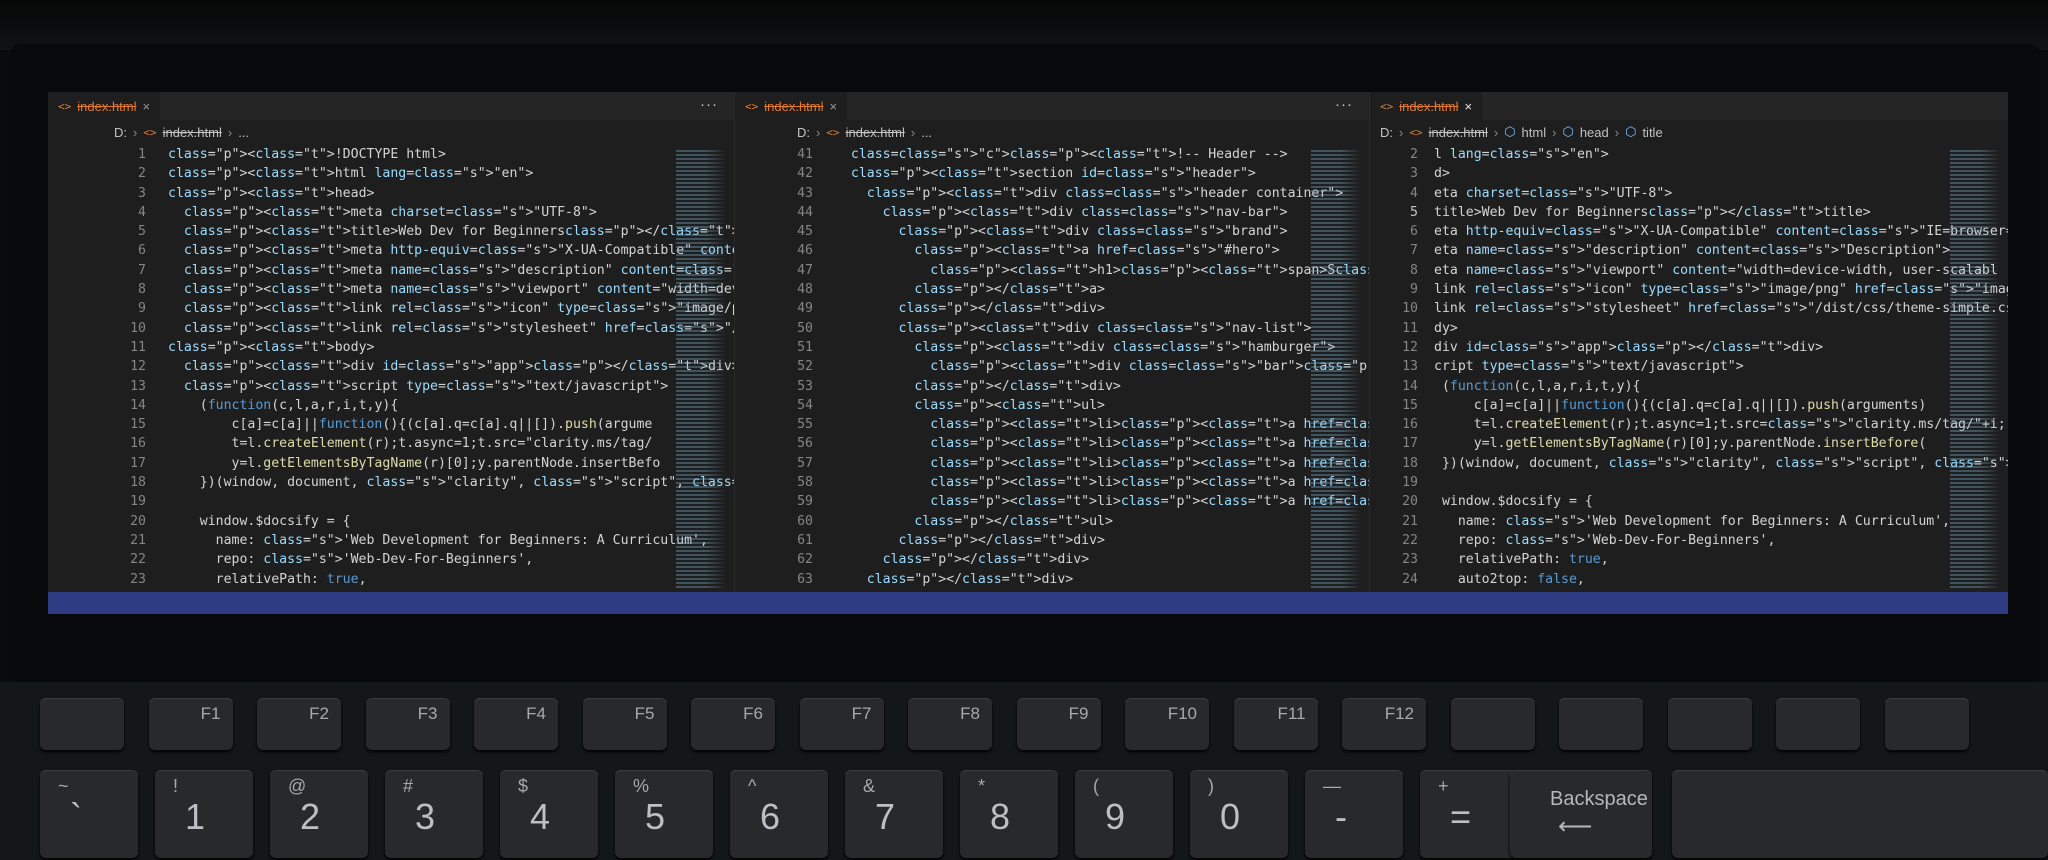 The height and width of the screenshot is (860, 2048). What do you see at coordinates (407, 724) in the screenshot?
I see `function-key: F3` at bounding box center [407, 724].